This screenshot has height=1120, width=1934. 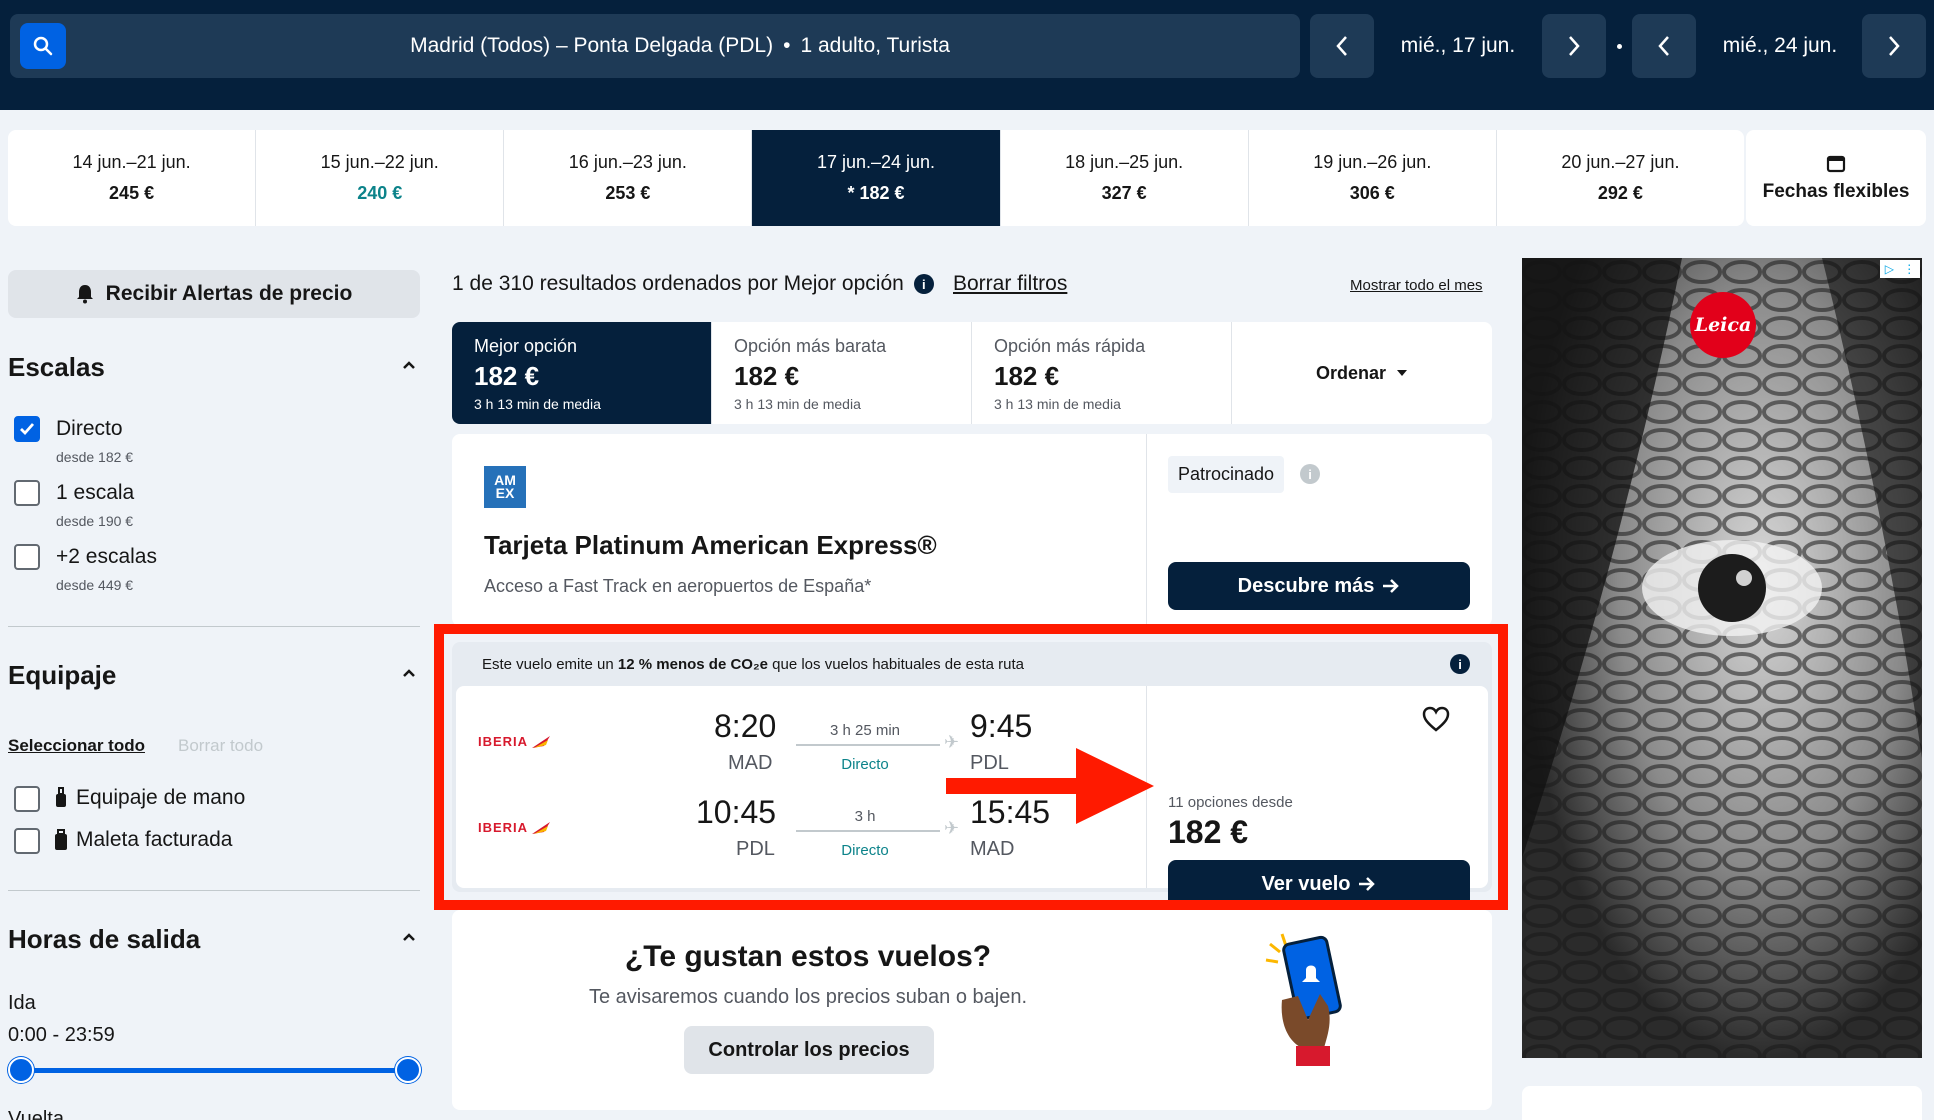 What do you see at coordinates (1373, 178) in the screenshot?
I see `date-option: 19 jun.–26 jun. 306 €` at bounding box center [1373, 178].